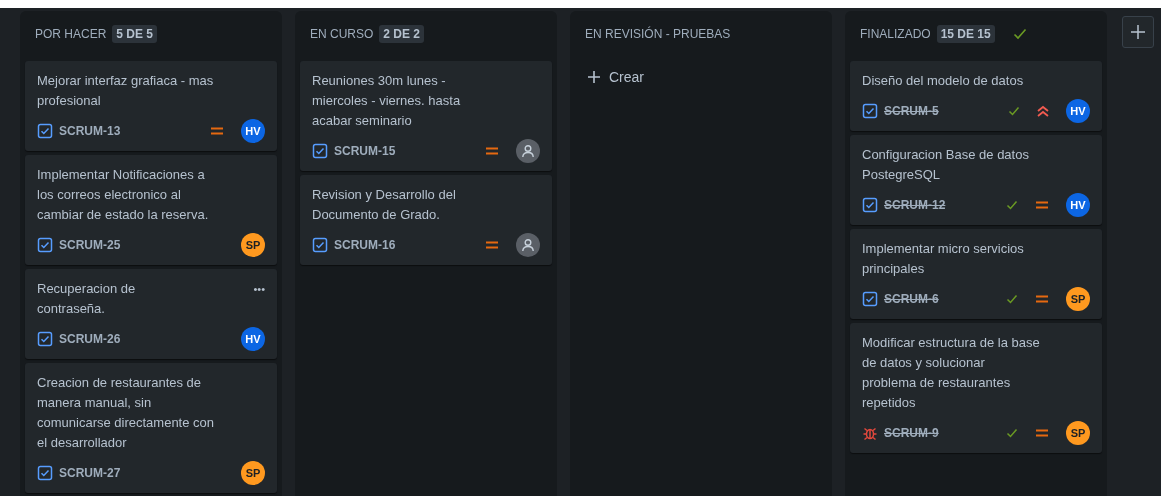 Image resolution: width=1161 pixels, height=496 pixels. Describe the element at coordinates (365, 245) in the screenshot. I see `issue-key: SCRUM-16` at that location.